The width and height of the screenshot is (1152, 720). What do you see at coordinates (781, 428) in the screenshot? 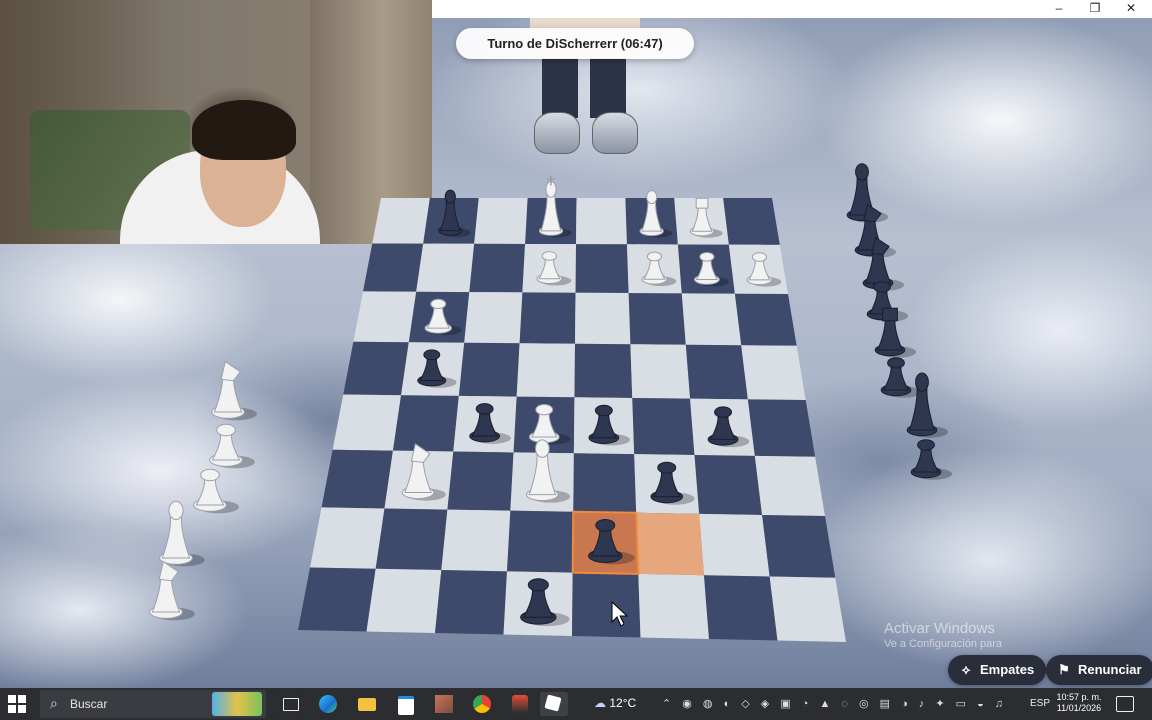
I see `square-a4` at bounding box center [781, 428].